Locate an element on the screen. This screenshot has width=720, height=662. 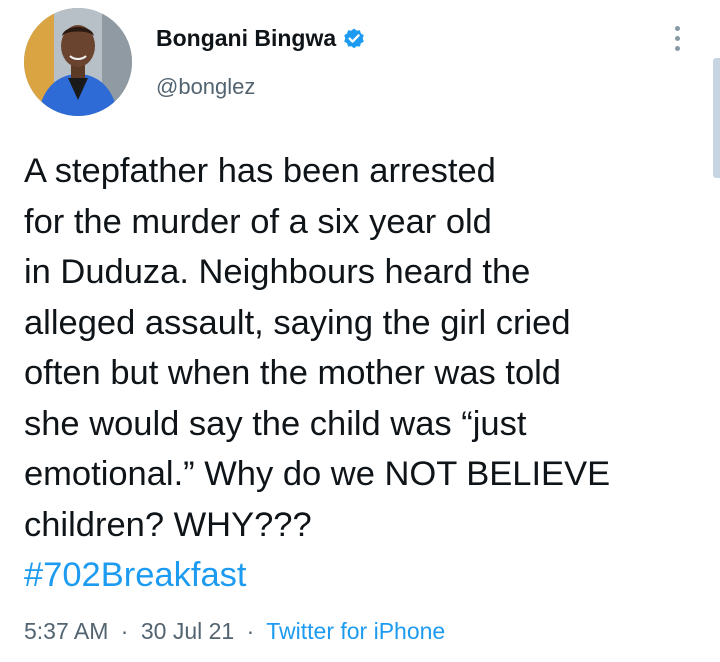
avatar is located at coordinates (78, 62).